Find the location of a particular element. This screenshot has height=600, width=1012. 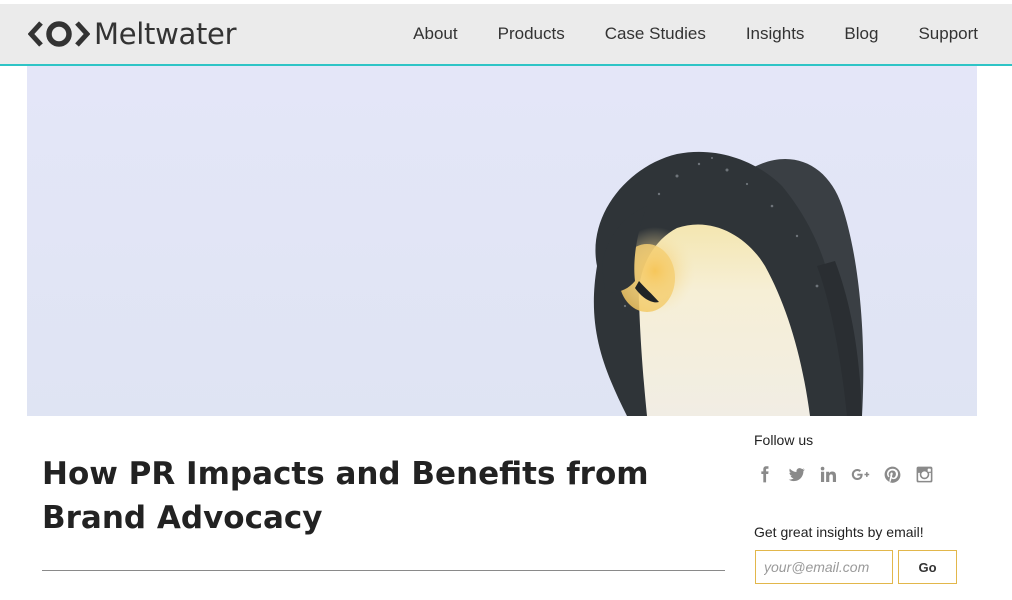

nav-case-studies: Case Studies is located at coordinates (655, 34).